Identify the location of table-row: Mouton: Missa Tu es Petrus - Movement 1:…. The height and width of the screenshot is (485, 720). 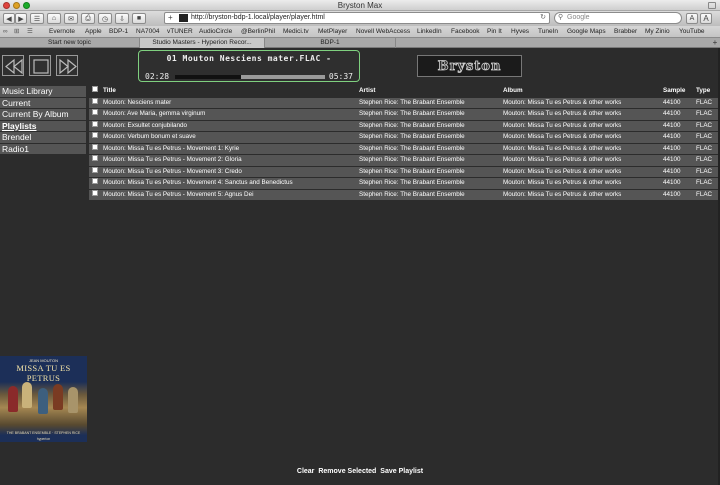
(404, 149).